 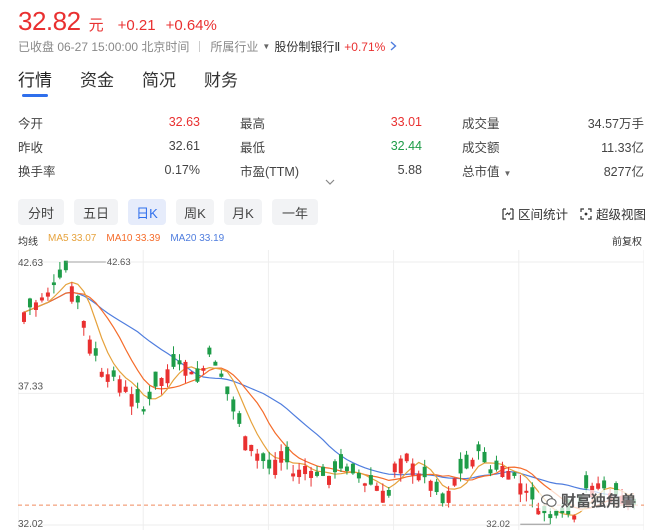 I want to click on period-selector: 分时 五日 日K 周K 月K 一年, so click(x=168, y=212).